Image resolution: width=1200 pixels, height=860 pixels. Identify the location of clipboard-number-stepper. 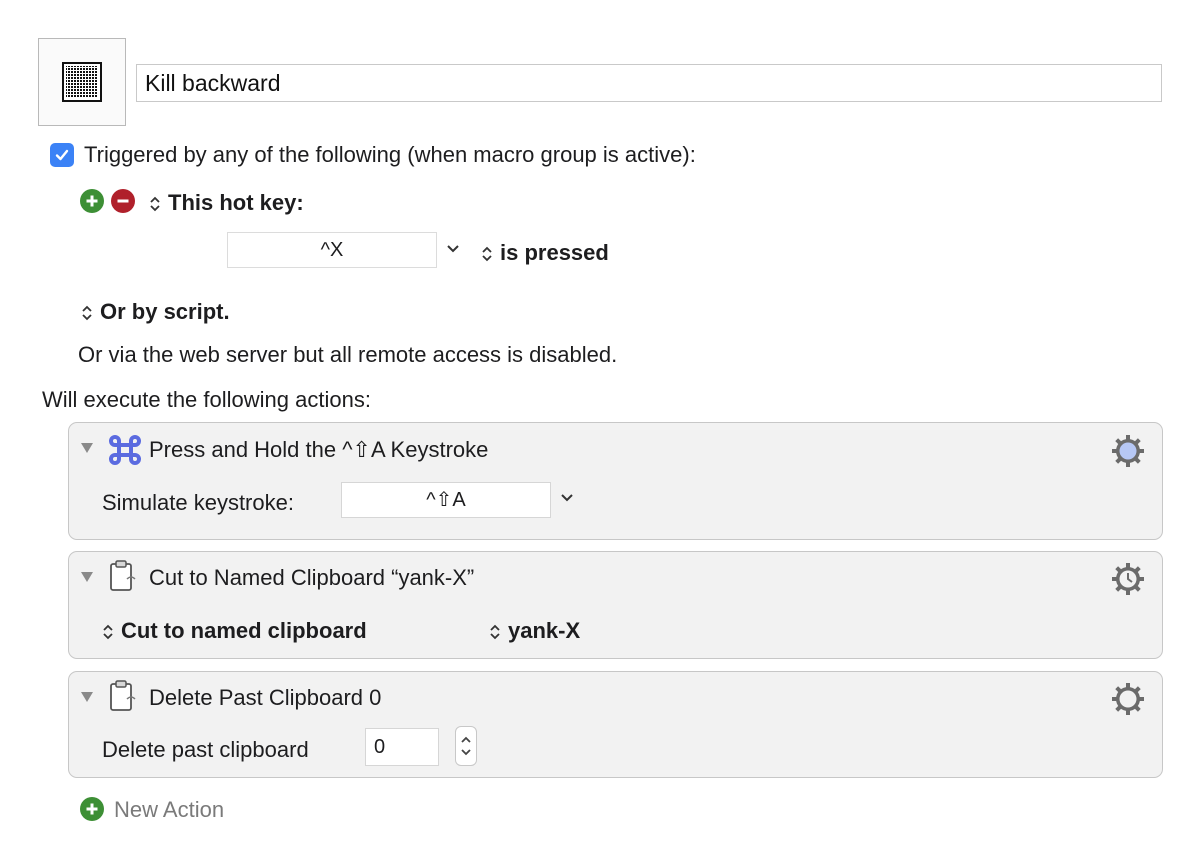
(466, 746).